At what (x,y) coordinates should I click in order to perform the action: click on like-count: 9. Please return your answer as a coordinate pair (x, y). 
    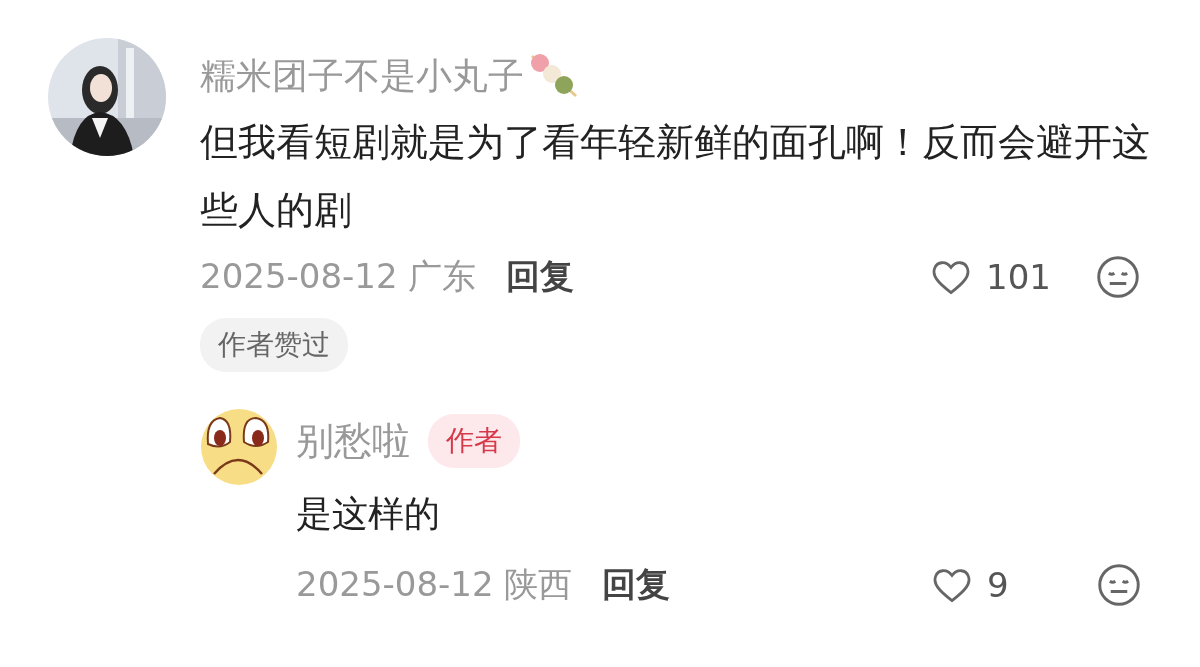
    Looking at the image, I should click on (998, 585).